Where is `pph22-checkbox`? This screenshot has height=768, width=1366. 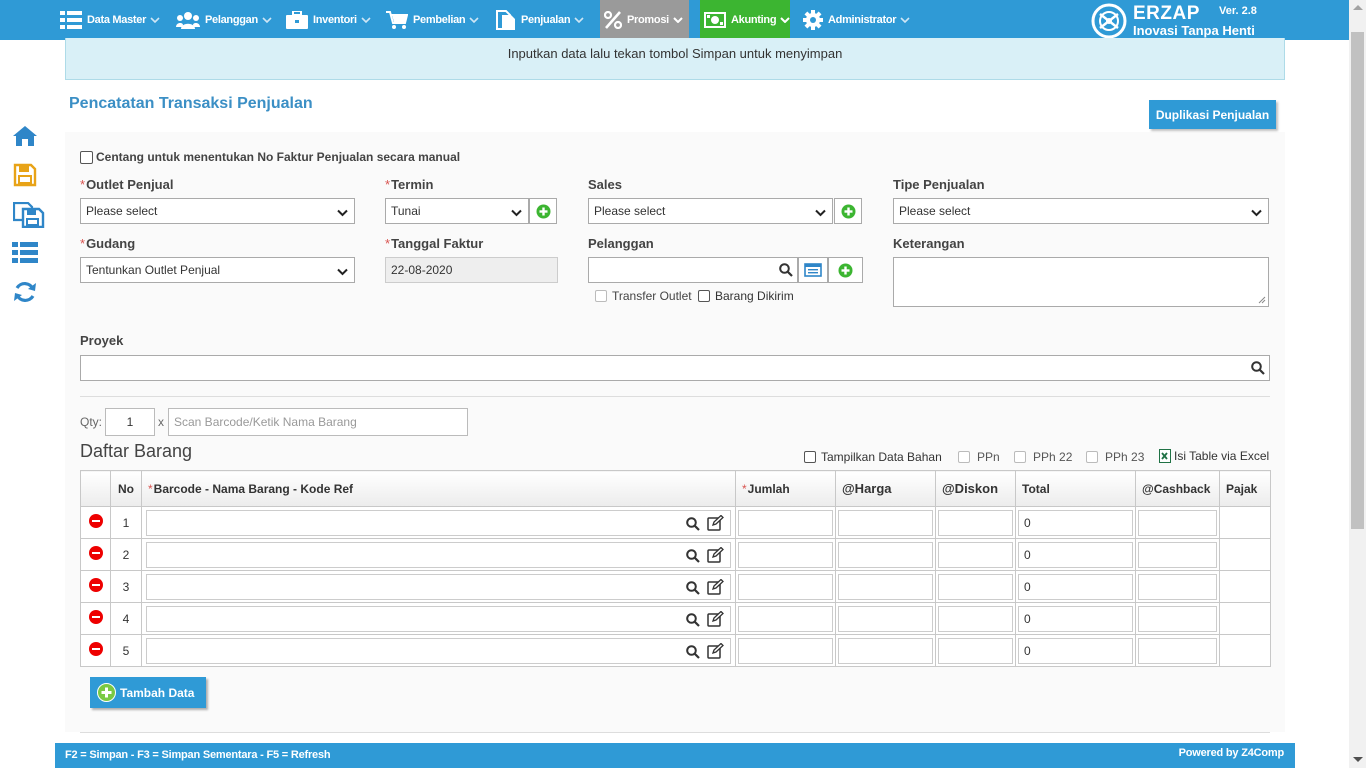
pph22-checkbox is located at coordinates (1020, 457).